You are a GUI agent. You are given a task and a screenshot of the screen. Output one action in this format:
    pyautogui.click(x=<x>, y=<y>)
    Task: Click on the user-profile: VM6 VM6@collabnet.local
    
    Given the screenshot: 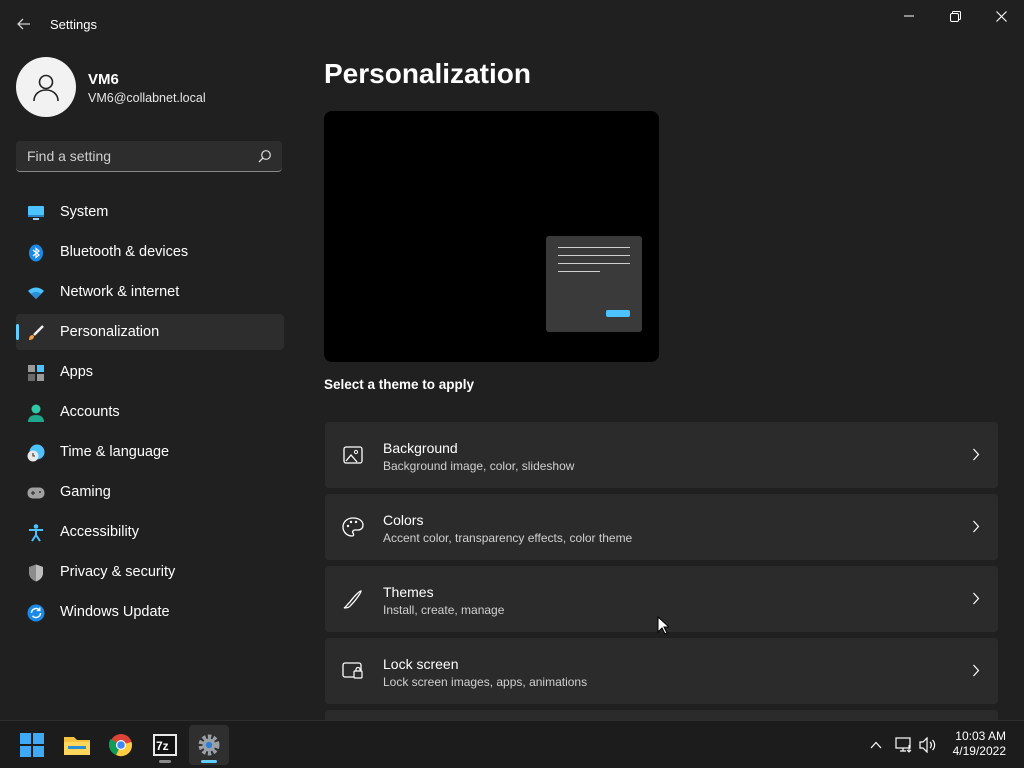 What is the action you would take?
    pyautogui.click(x=151, y=87)
    